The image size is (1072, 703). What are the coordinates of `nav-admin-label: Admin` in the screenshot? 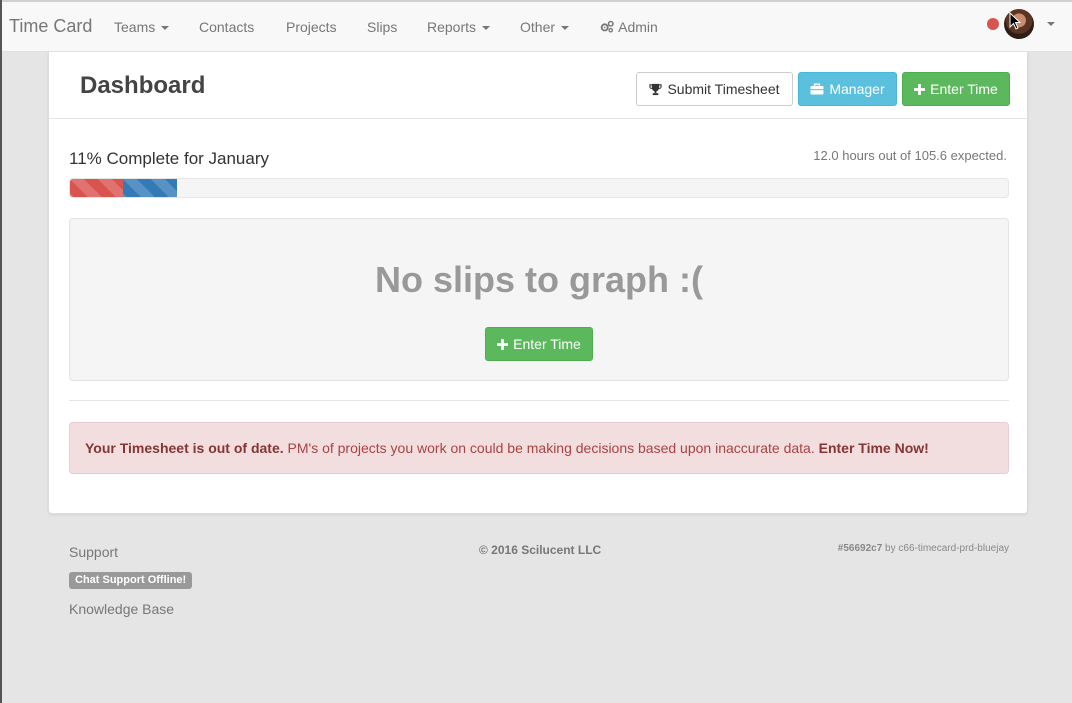 It's located at (638, 27).